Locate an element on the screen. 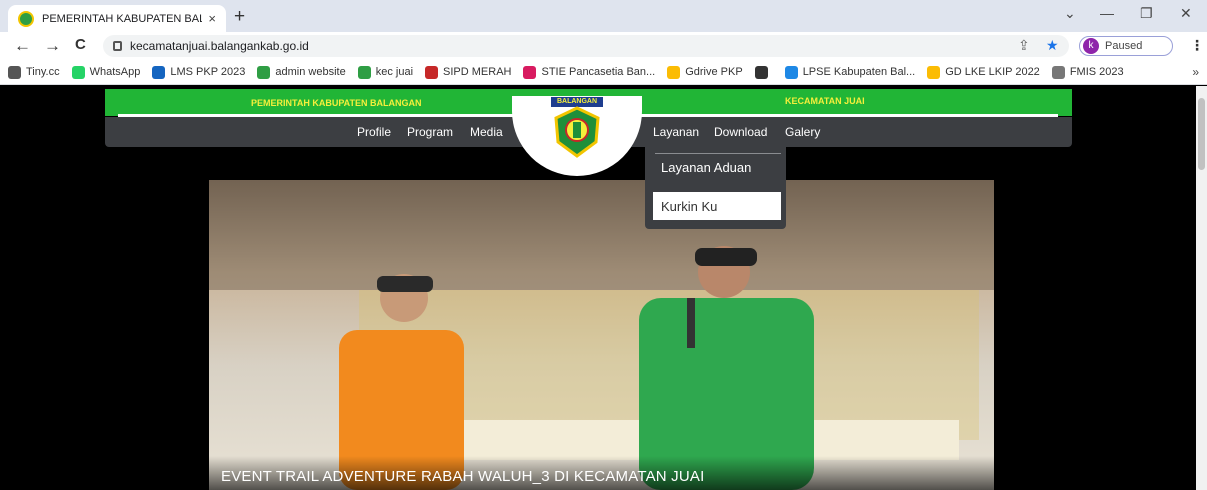  bookmark-item: Tiny.cc is located at coordinates (34, 72).